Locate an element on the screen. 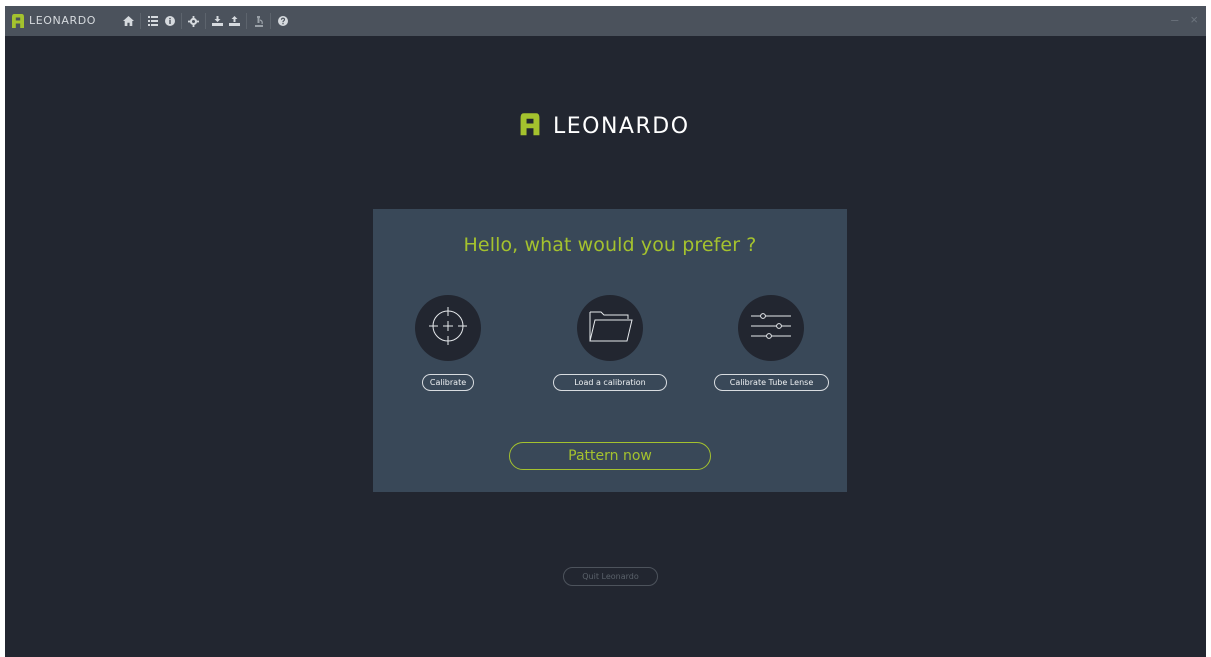  quit-button: Quit Leonardo is located at coordinates (610, 576).